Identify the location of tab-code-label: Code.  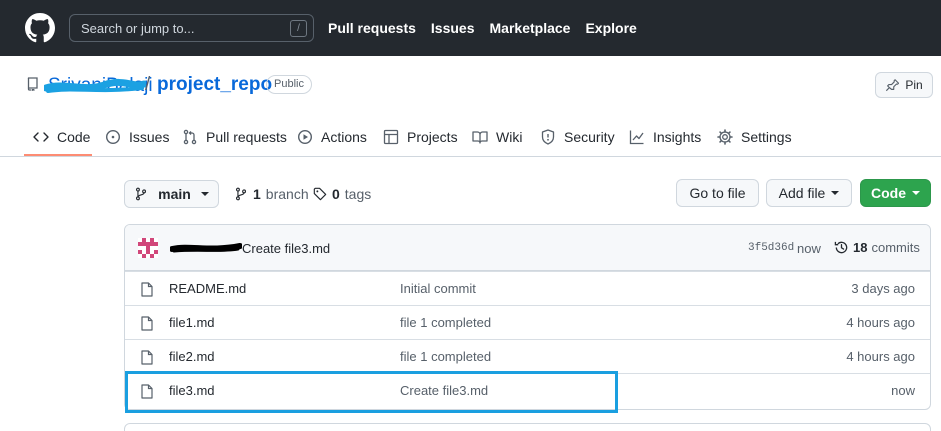
(74, 137).